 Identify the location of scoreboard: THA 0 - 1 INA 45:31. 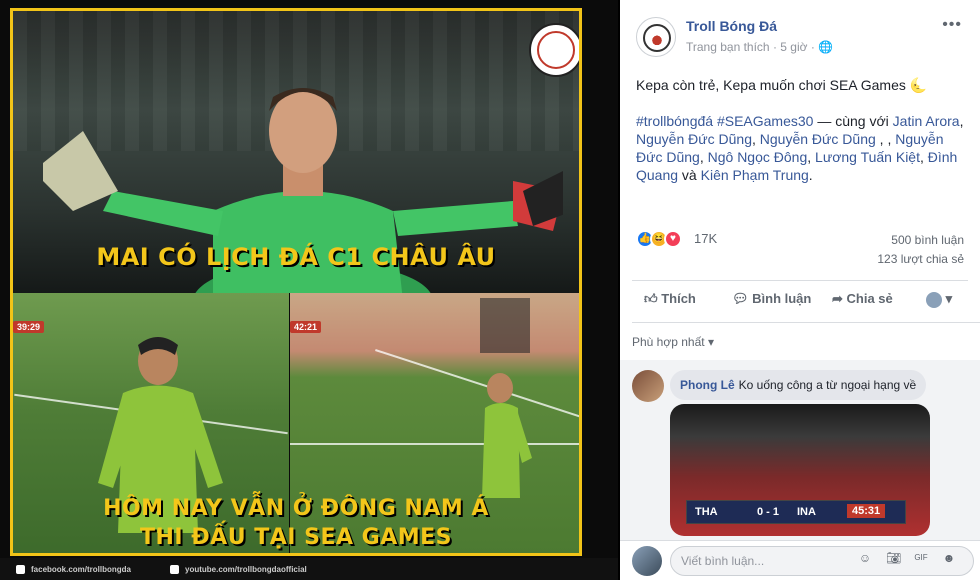
(796, 512).